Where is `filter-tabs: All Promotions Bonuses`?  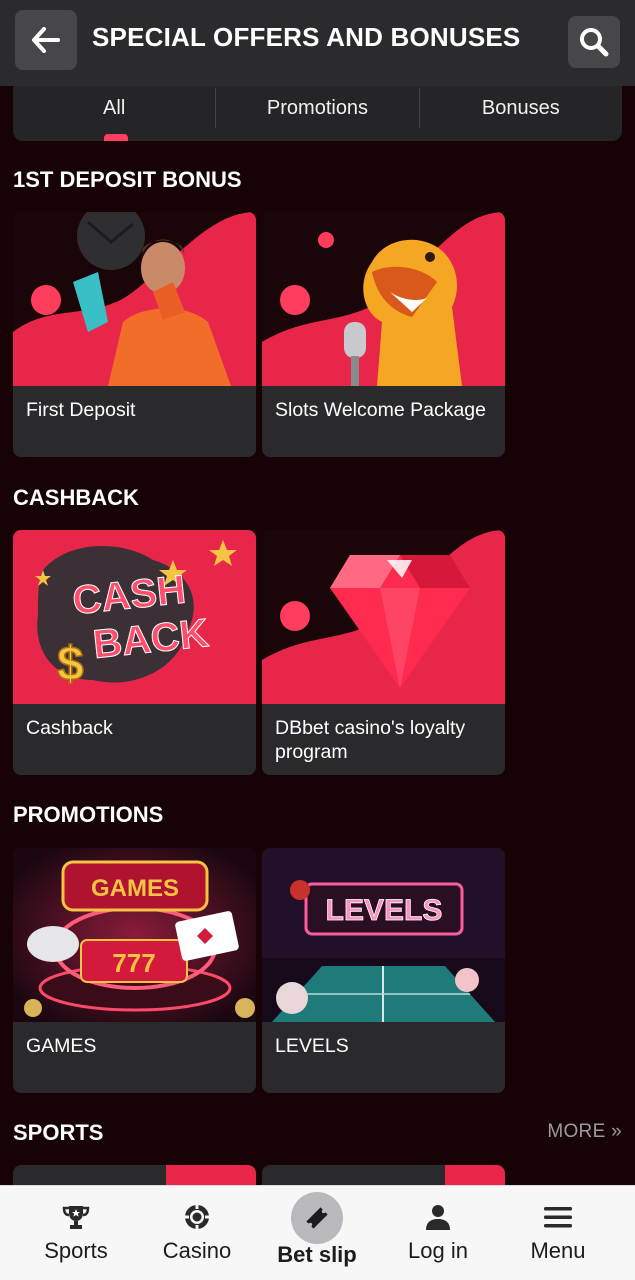 filter-tabs: All Promotions Bonuses is located at coordinates (317, 113).